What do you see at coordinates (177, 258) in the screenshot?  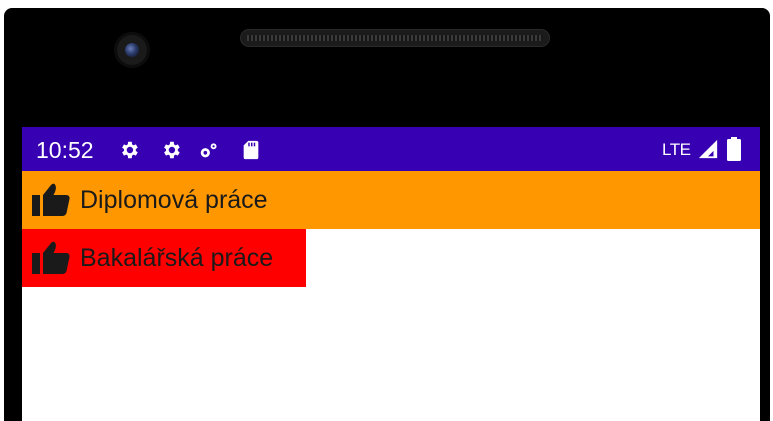 I see `list-item-label: Bakalářská práce` at bounding box center [177, 258].